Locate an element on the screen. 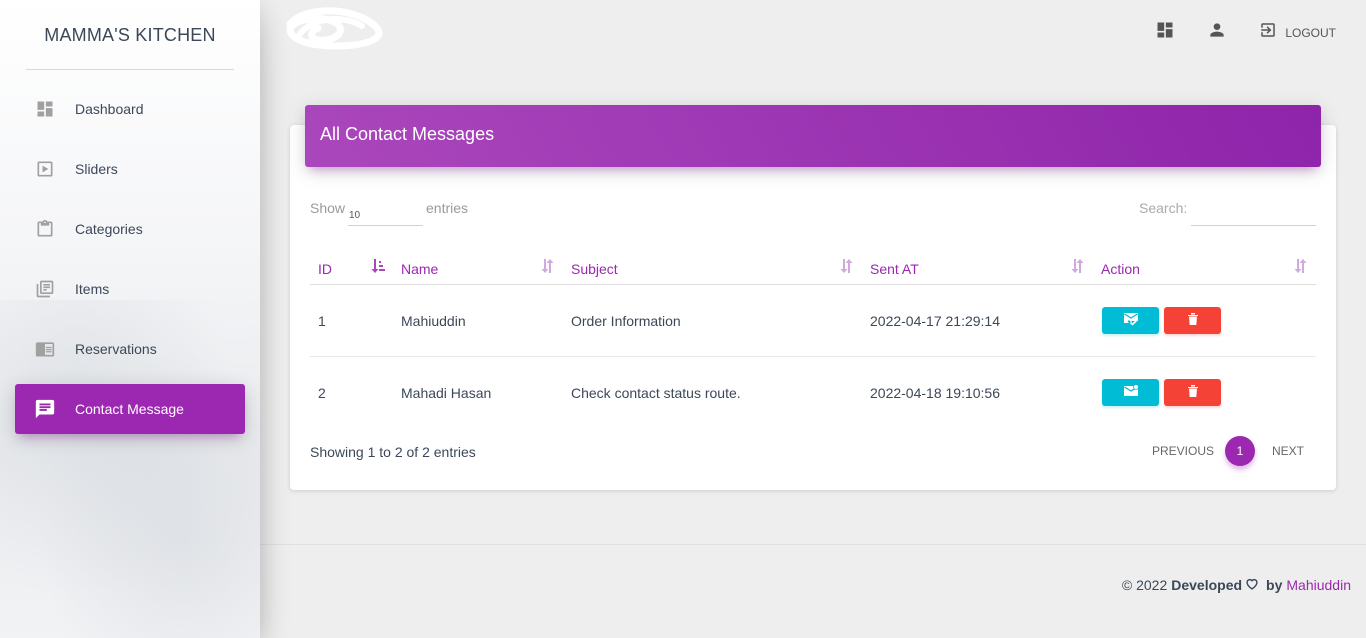 This screenshot has width=1366, height=638. person-icon is located at coordinates (1217, 32).